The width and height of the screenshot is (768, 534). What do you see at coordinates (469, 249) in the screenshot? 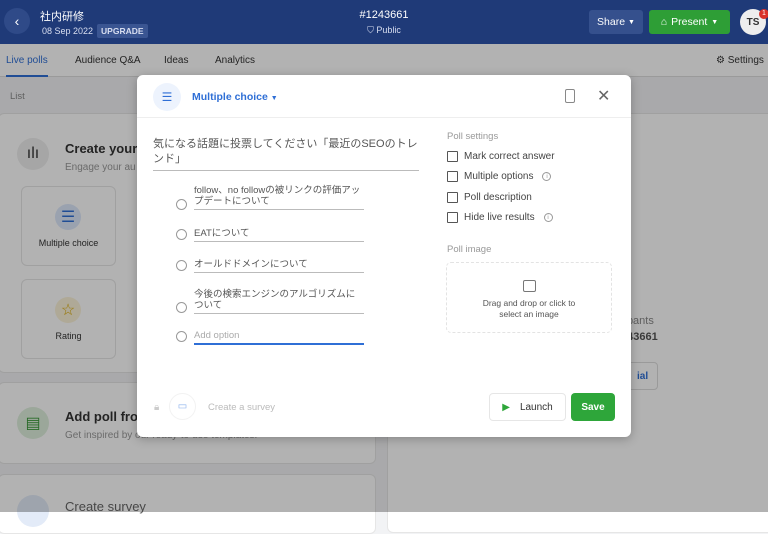
I see `poll-image-title: Poll image` at bounding box center [469, 249].